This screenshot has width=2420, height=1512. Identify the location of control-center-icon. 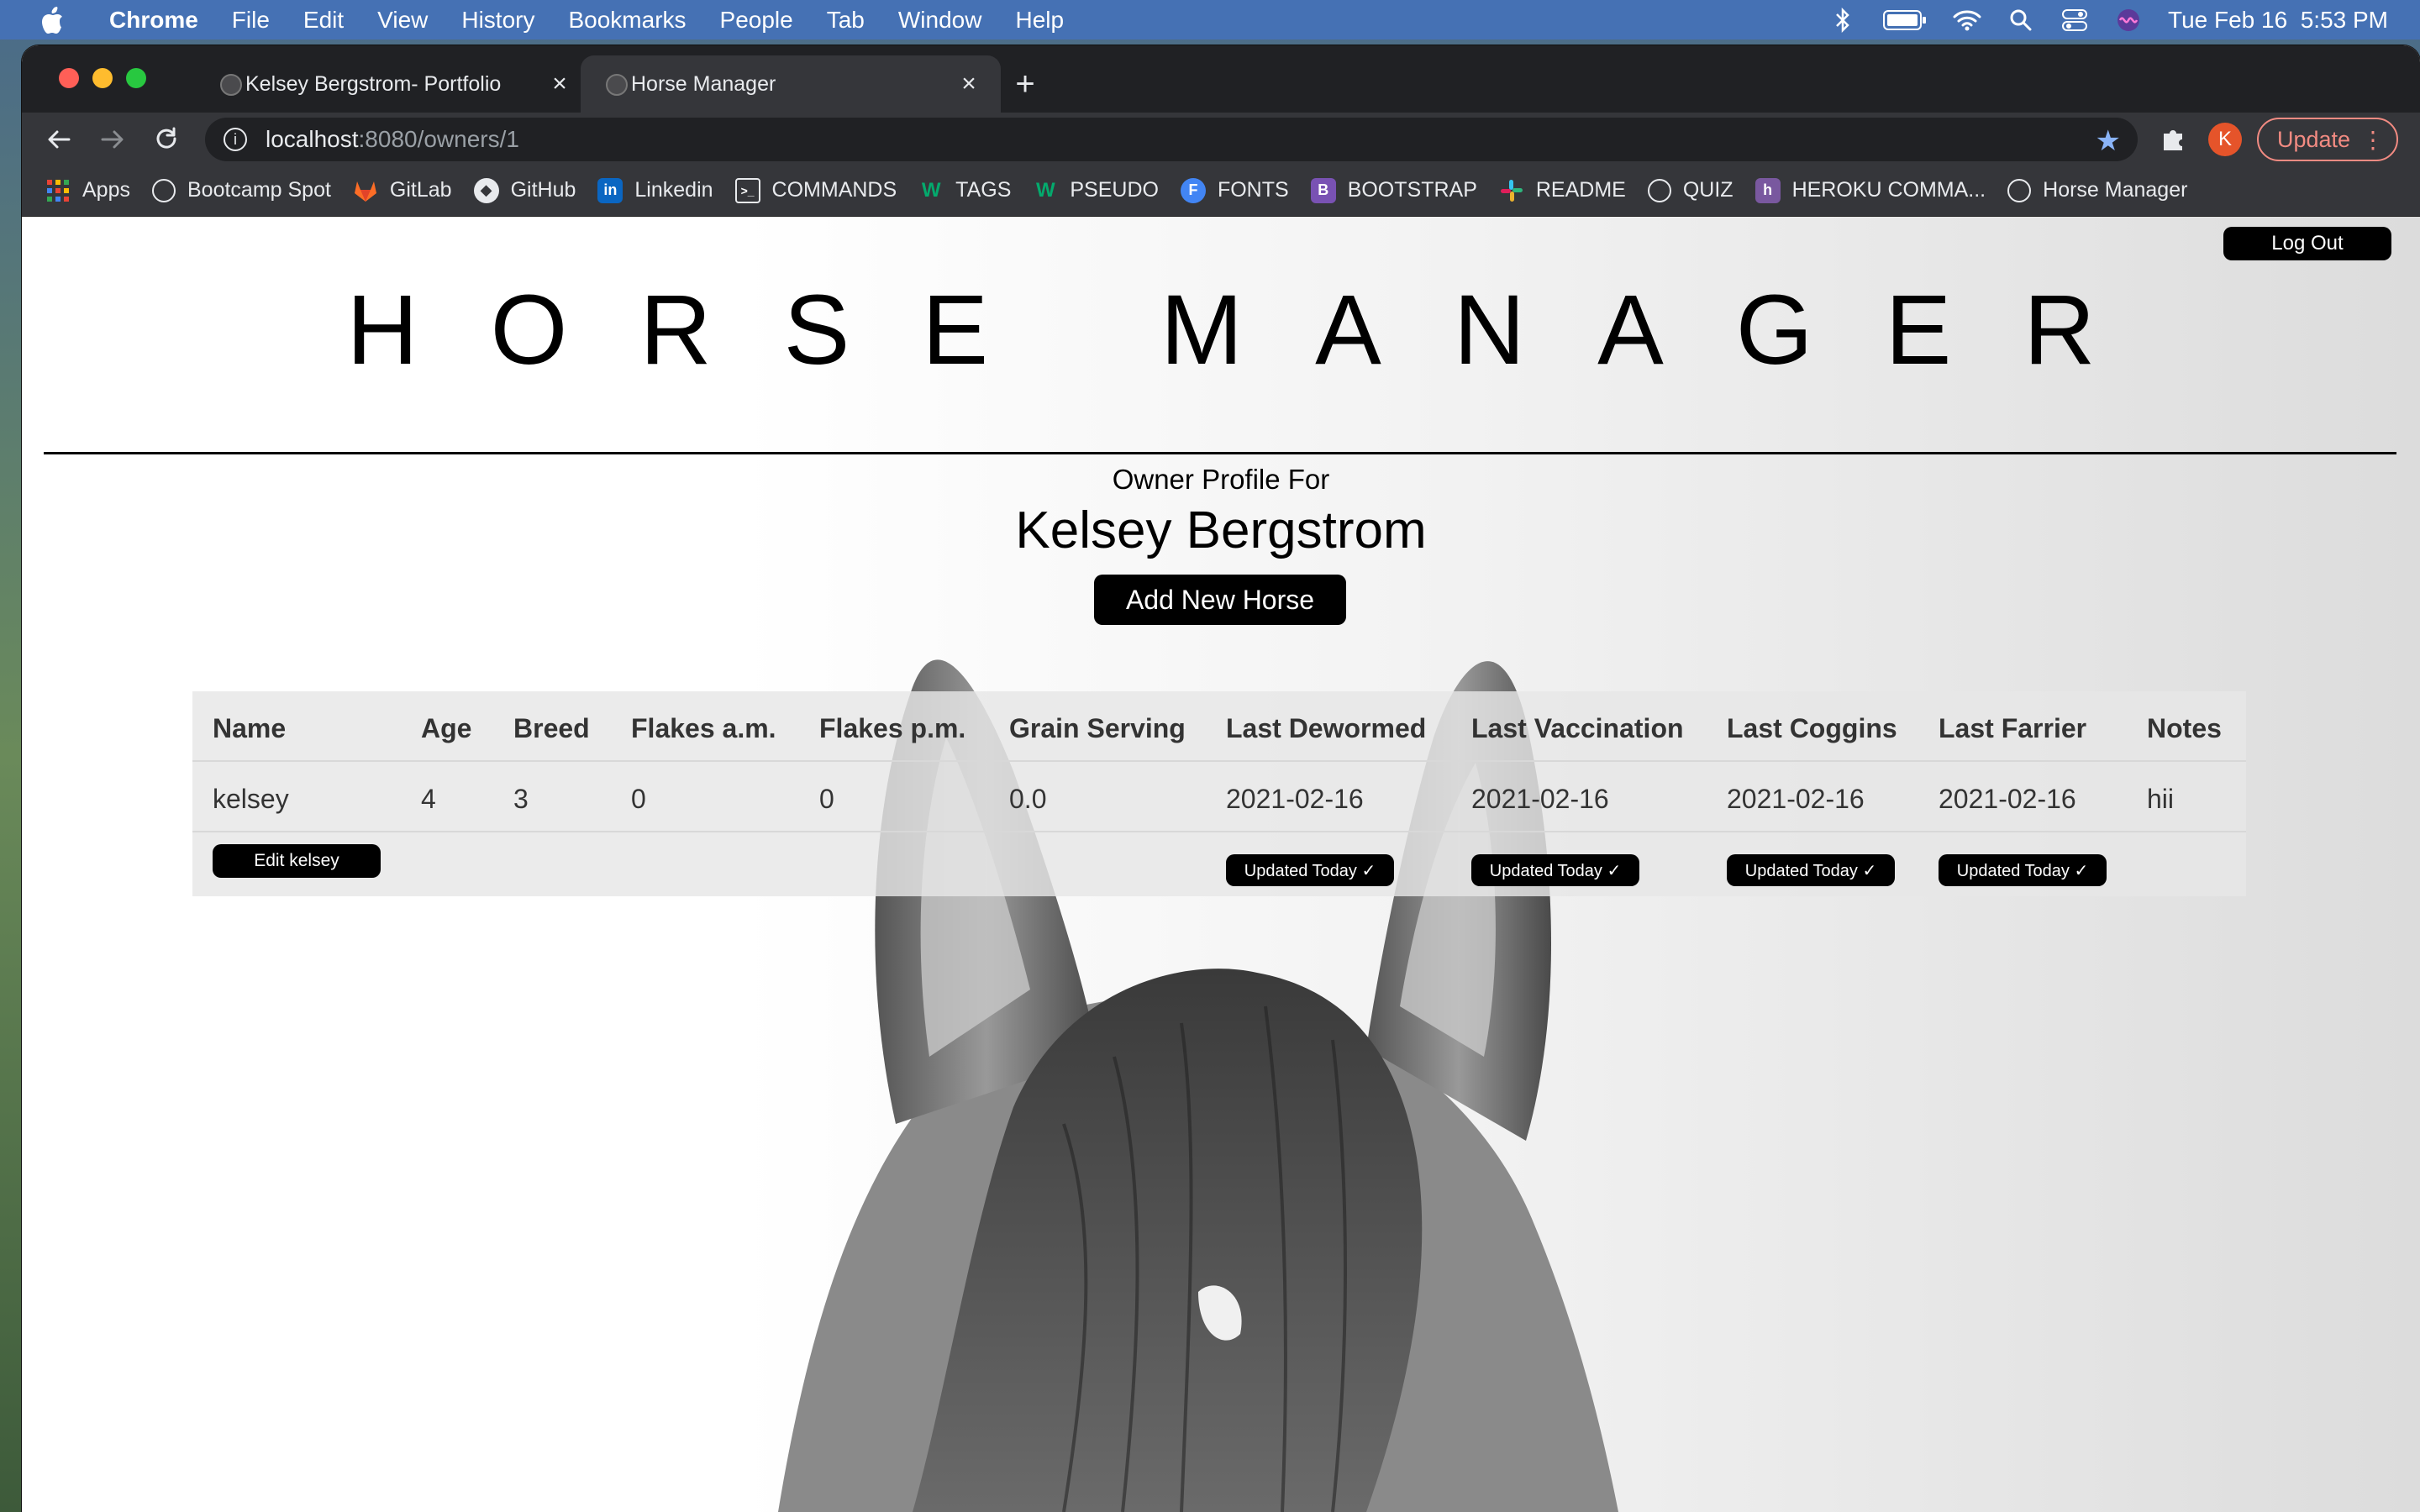
(2074, 20).